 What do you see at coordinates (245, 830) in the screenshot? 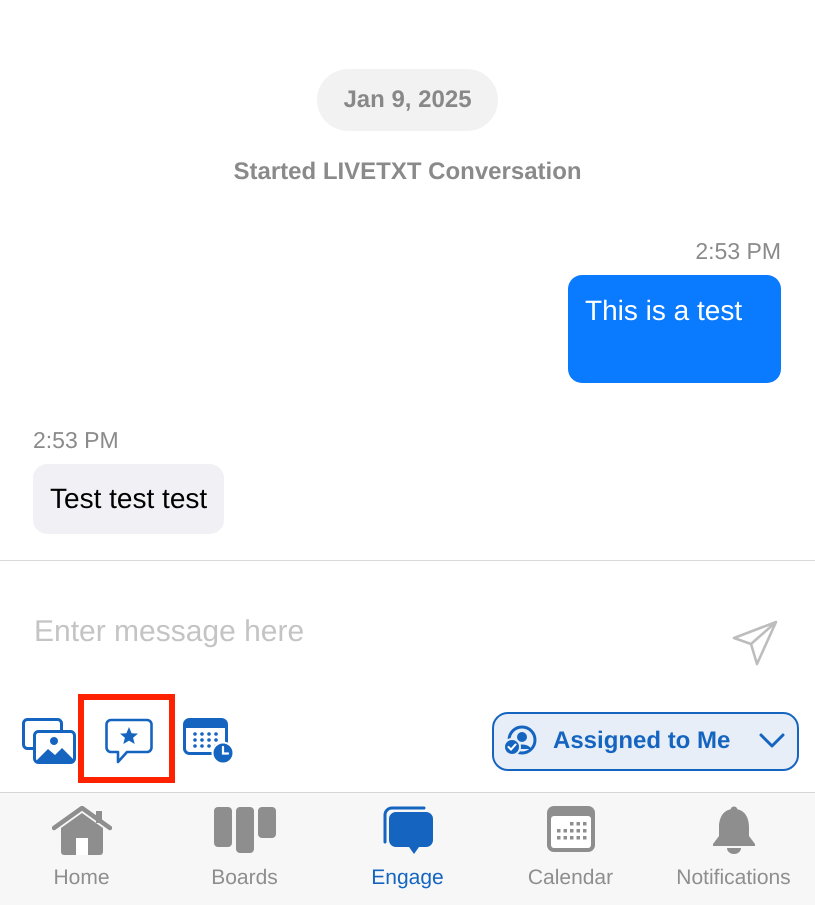
I see `columns-icon` at bounding box center [245, 830].